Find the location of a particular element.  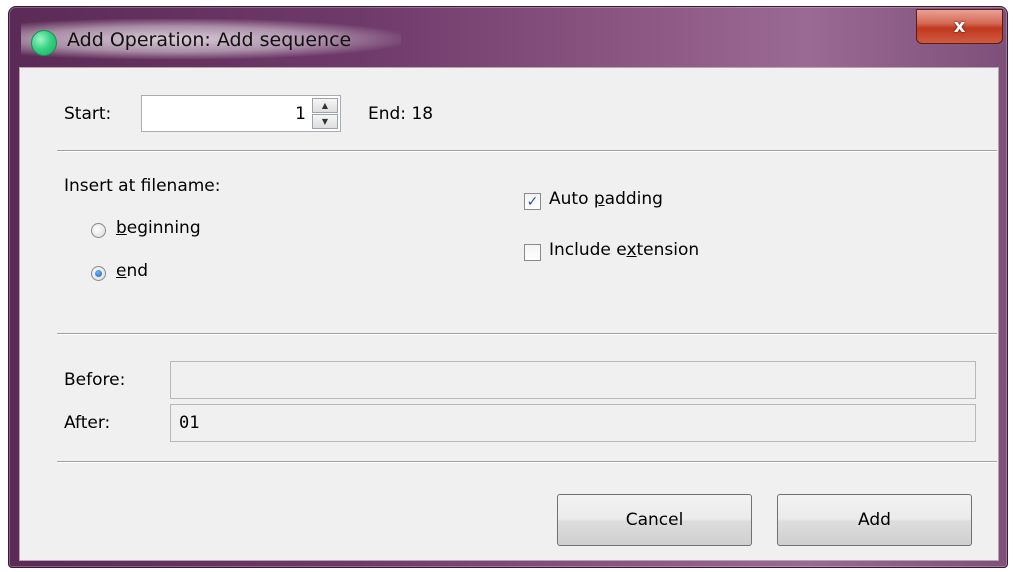

before-field is located at coordinates (573, 380).